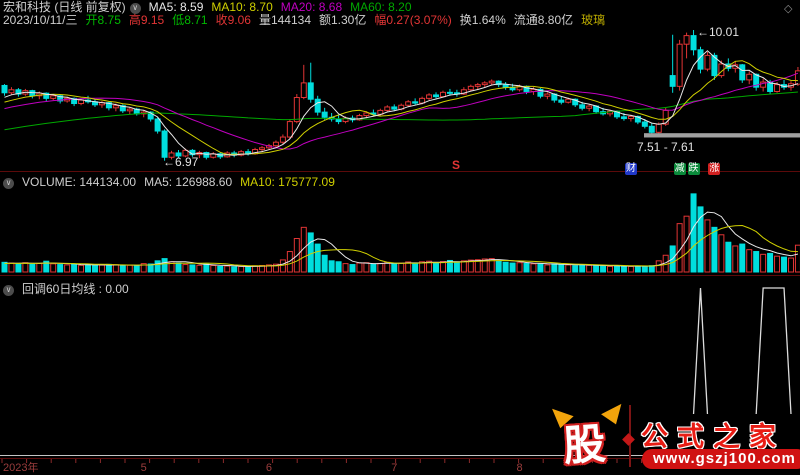 This screenshot has height=475, width=800. What do you see at coordinates (672, 436) in the screenshot?
I see `watermark: 股 公式之家 www.gszj100.com` at bounding box center [672, 436].